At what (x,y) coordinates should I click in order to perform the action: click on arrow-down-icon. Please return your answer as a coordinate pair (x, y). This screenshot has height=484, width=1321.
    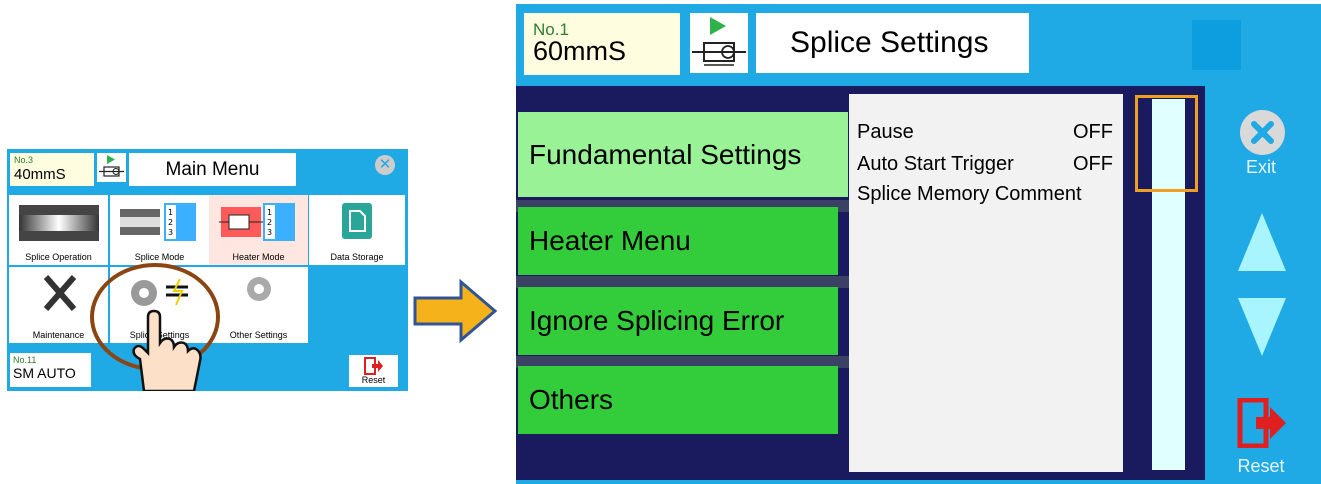
    Looking at the image, I should click on (1262, 327).